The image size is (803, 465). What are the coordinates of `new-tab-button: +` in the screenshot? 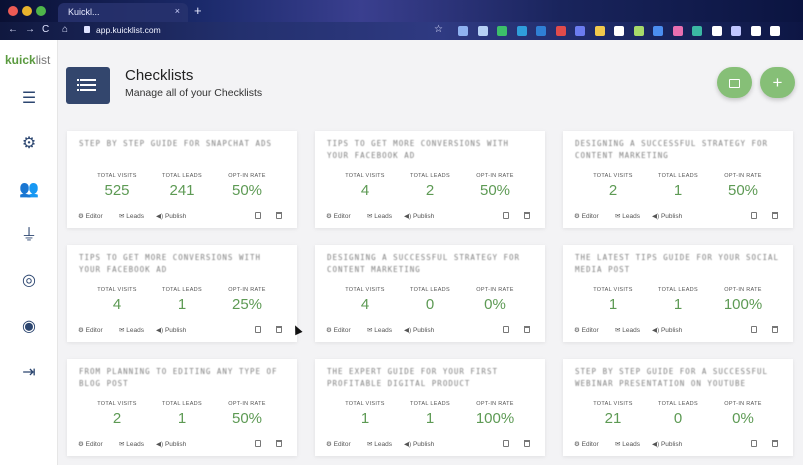 It's located at (198, 10).